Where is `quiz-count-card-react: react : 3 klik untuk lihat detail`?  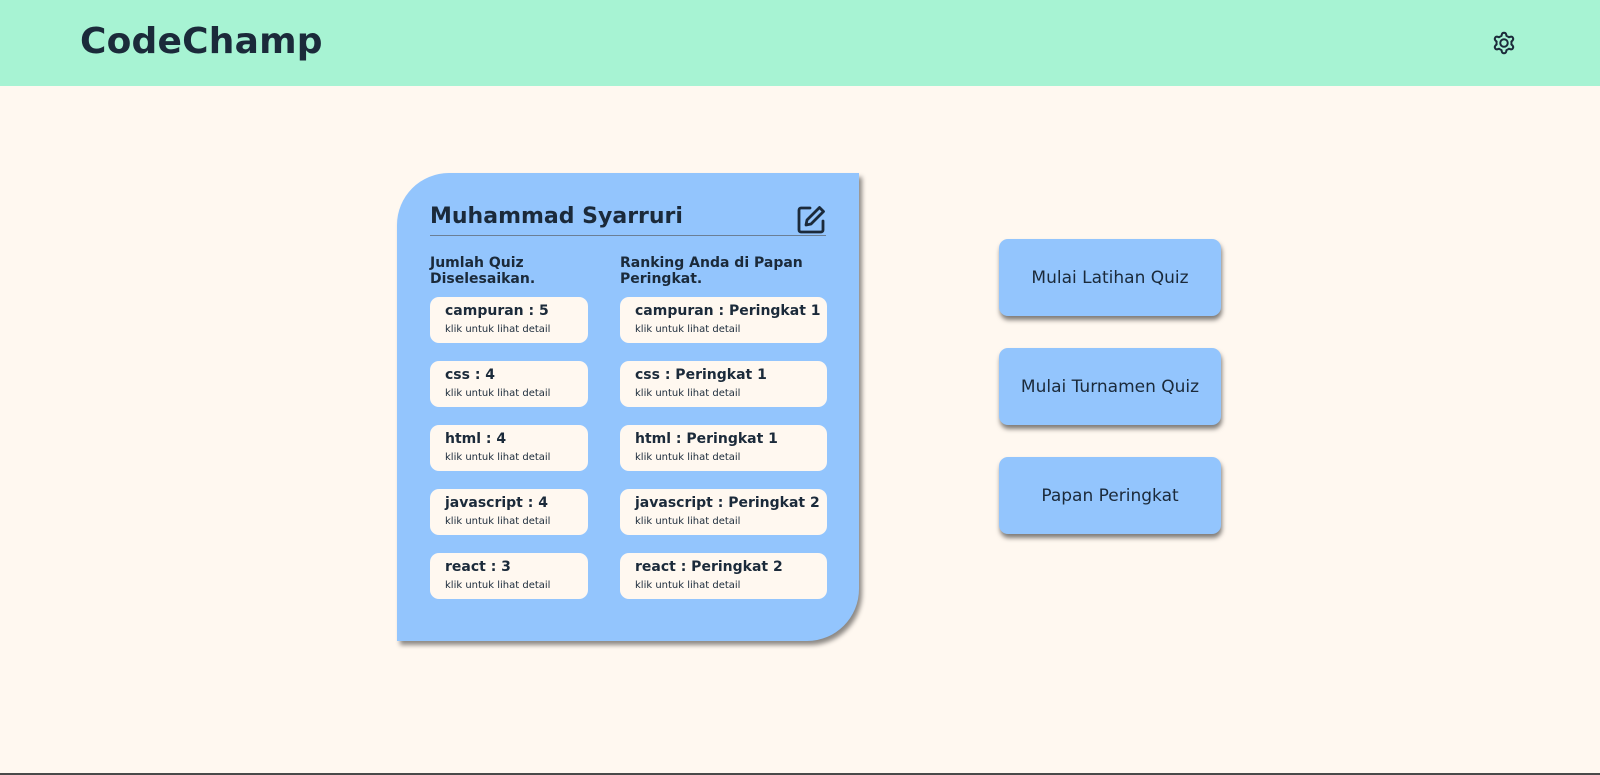 quiz-count-card-react: react : 3 klik untuk lihat detail is located at coordinates (509, 576).